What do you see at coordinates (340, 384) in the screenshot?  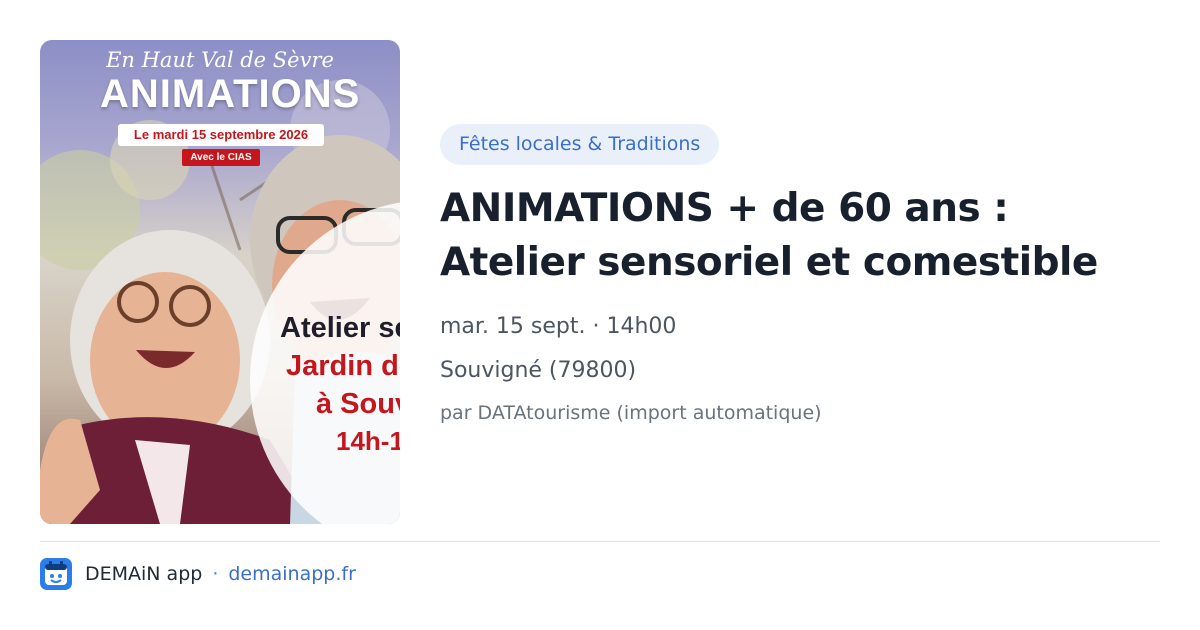 I see `poster-details: Atelier se Jardin de à Souv 14h-1` at bounding box center [340, 384].